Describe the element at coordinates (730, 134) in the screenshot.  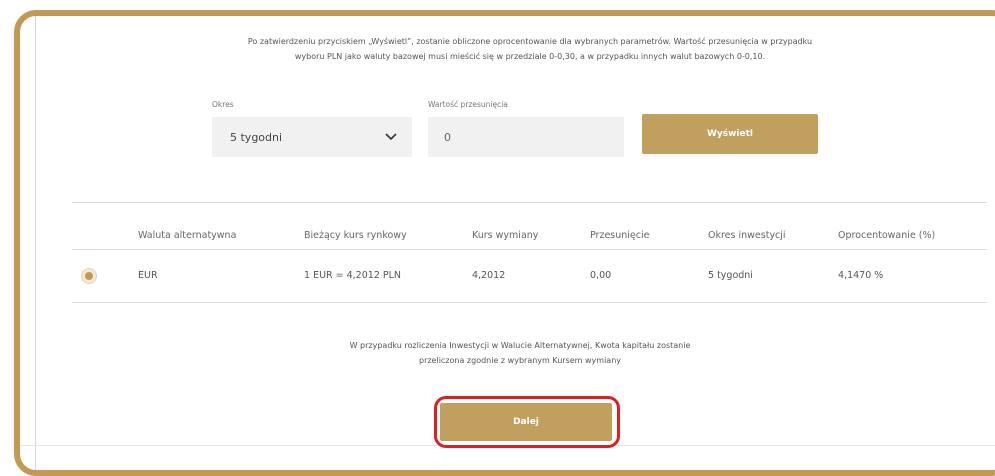
I see `show-button: Wyświetl` at that location.